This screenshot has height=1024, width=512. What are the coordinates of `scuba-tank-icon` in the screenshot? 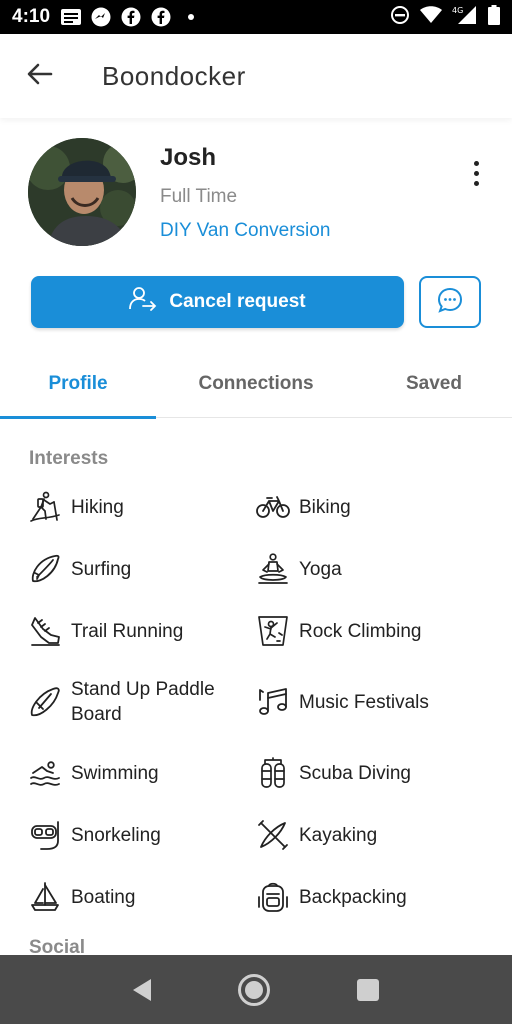 It's located at (273, 773).